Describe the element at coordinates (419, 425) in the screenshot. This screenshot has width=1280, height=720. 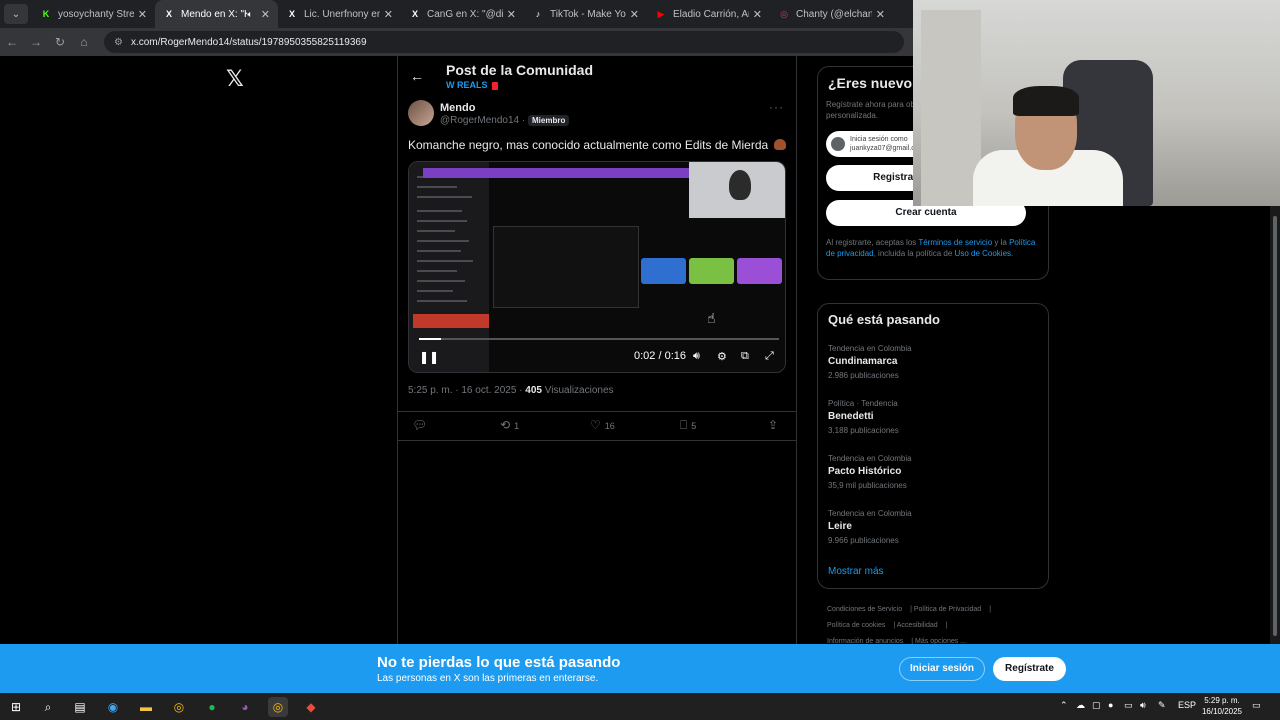
I see `reply-icon: 💬︎` at that location.